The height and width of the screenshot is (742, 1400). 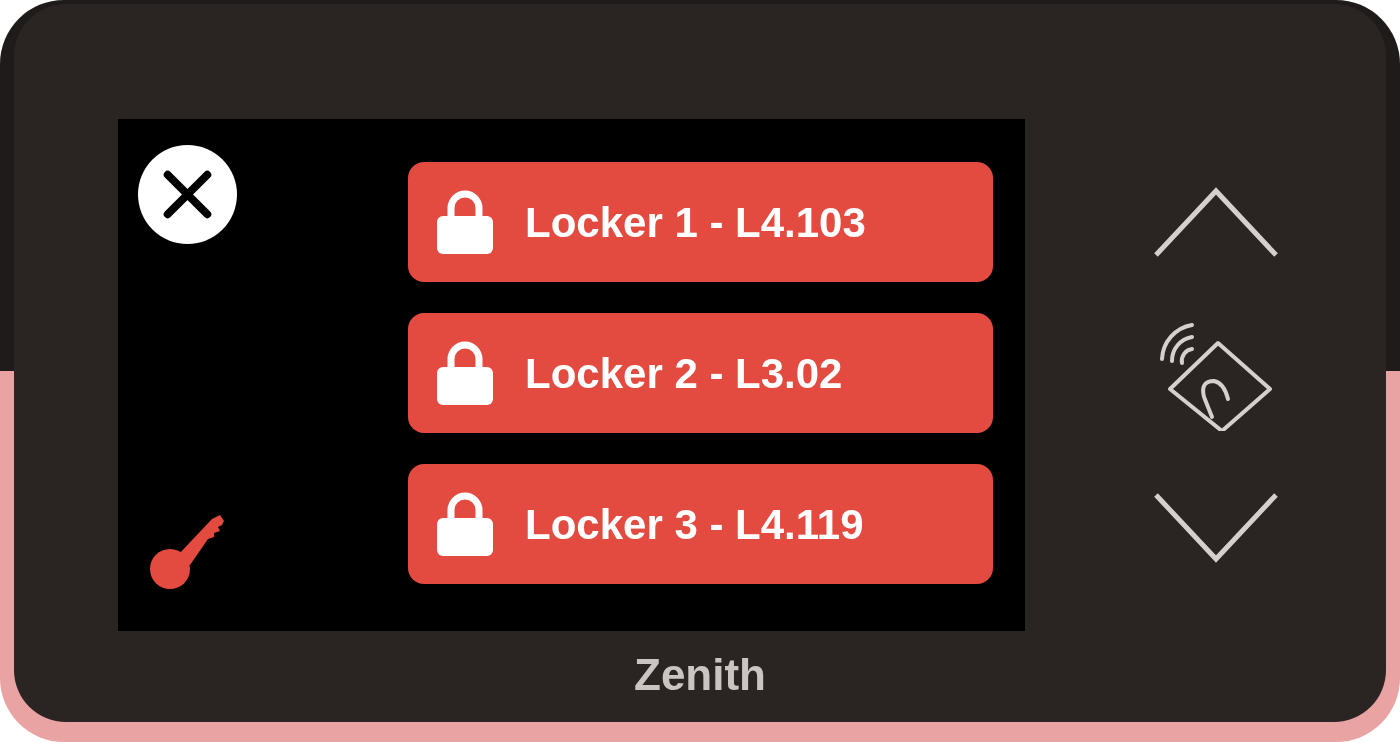 What do you see at coordinates (1215, 222) in the screenshot?
I see `chevron-up-icon` at bounding box center [1215, 222].